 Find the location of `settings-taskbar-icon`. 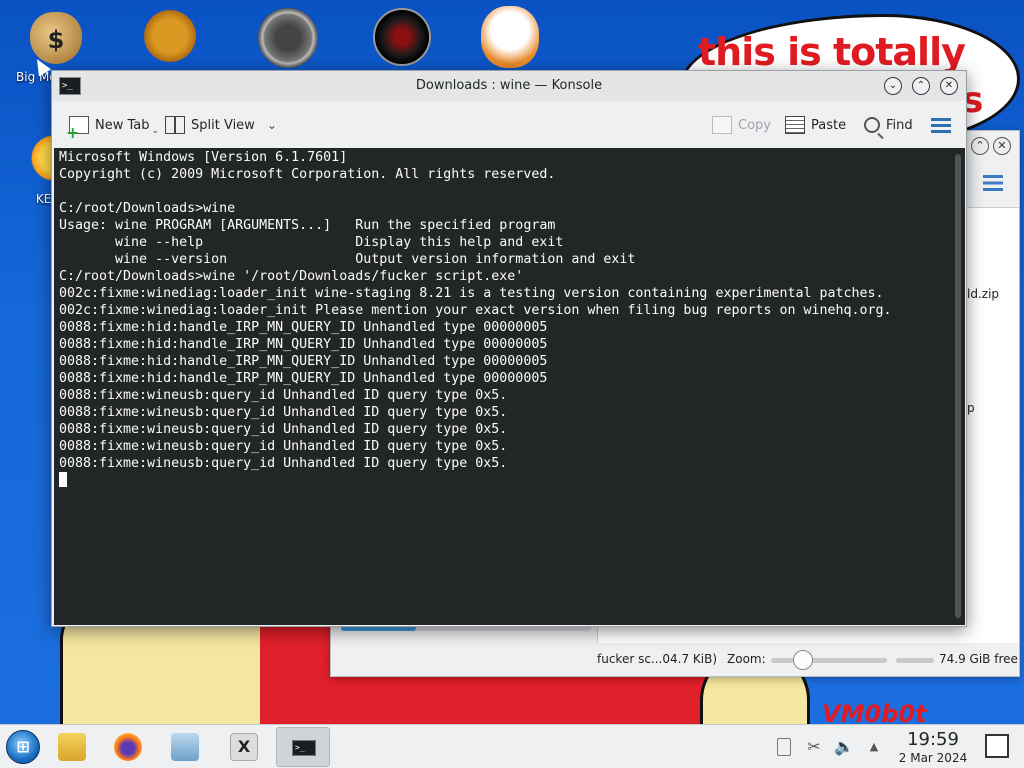

settings-taskbar-icon is located at coordinates (185, 747).